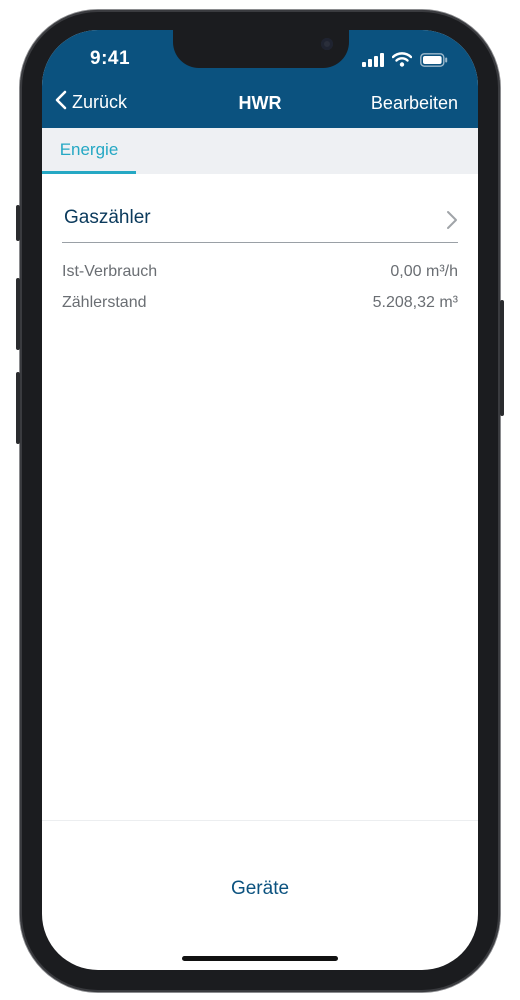 This screenshot has width=520, height=1000. Describe the element at coordinates (415, 302) in the screenshot. I see `row-value: 5.208,32 m³` at that location.